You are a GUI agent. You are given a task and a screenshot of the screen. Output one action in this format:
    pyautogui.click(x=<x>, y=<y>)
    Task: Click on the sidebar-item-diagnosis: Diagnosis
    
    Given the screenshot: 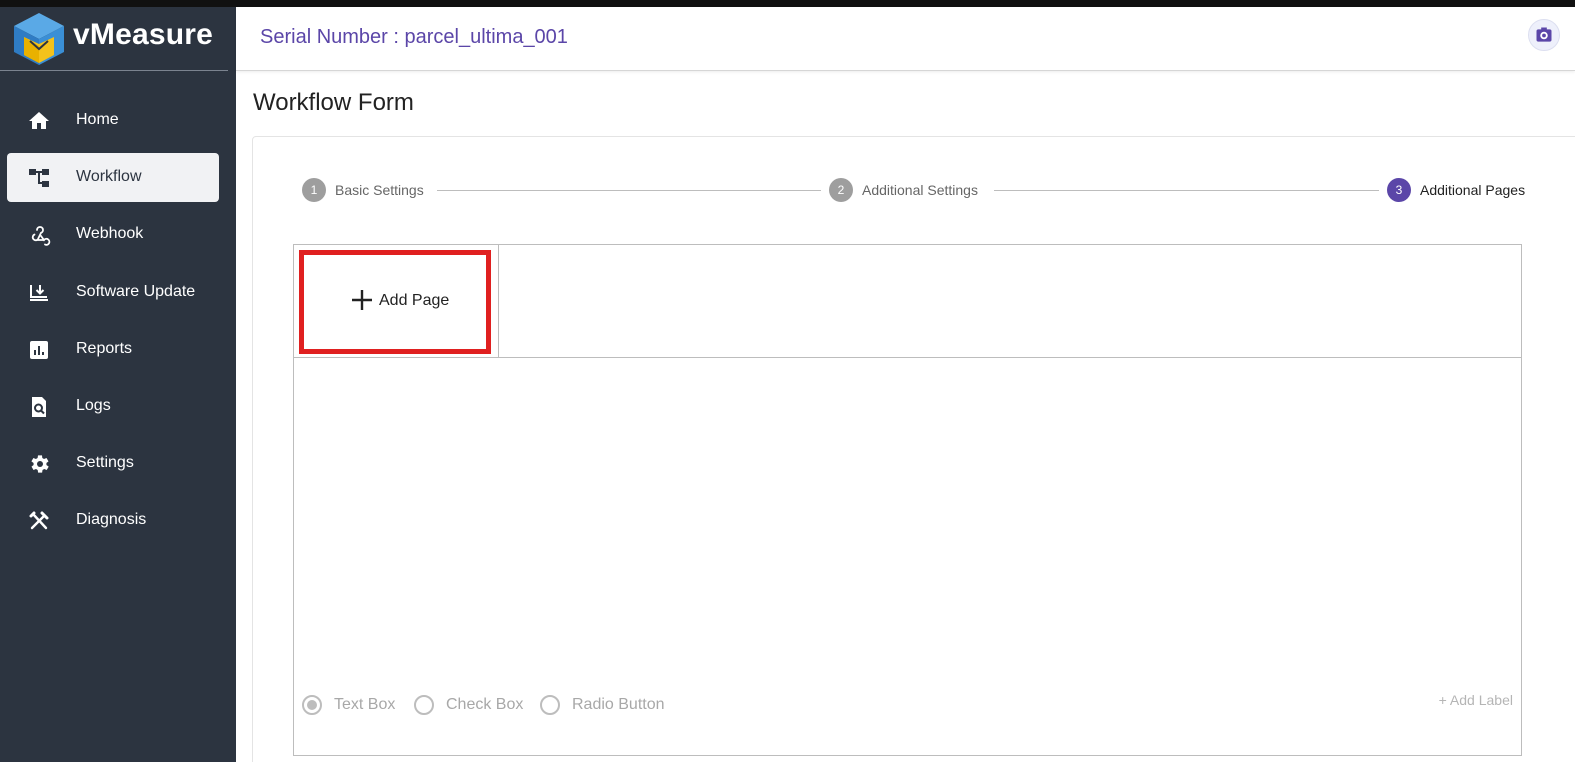 What is the action you would take?
    pyautogui.click(x=113, y=520)
    